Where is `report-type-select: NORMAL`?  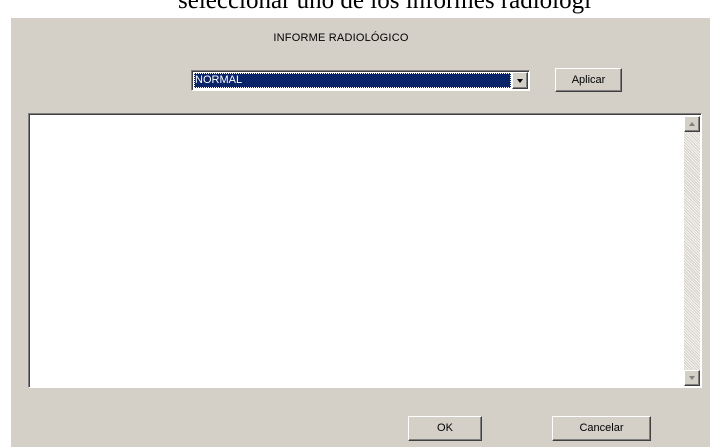 report-type-select: NORMAL is located at coordinates (360, 80).